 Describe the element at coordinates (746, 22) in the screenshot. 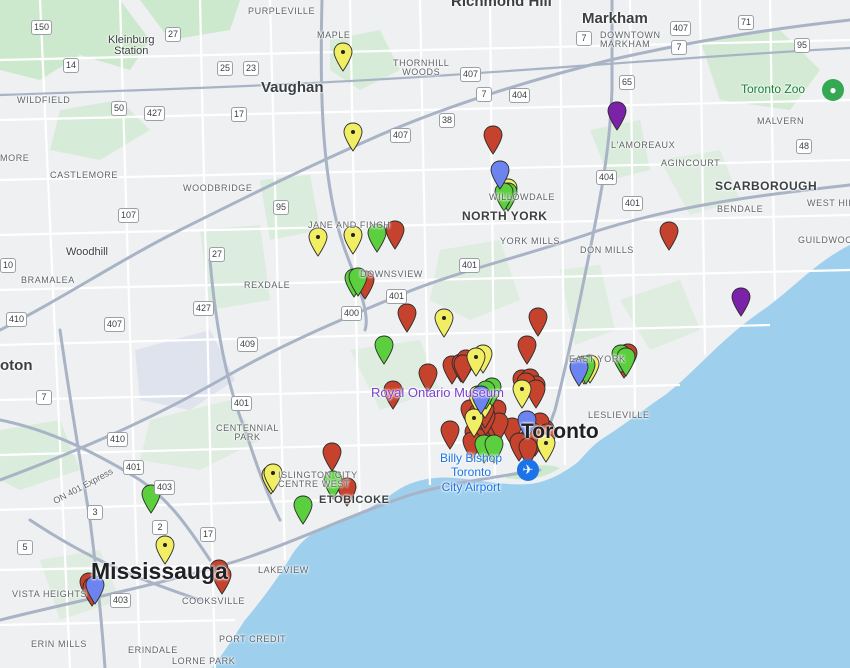

I see `shield-71: 71` at that location.